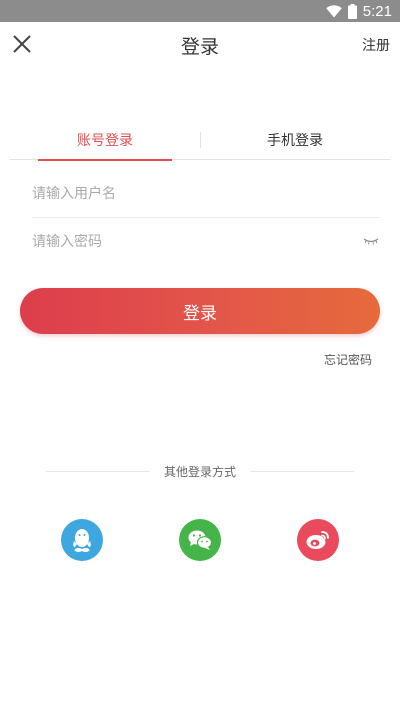  Describe the element at coordinates (376, 45) in the screenshot. I see `register-link: 注册` at that location.